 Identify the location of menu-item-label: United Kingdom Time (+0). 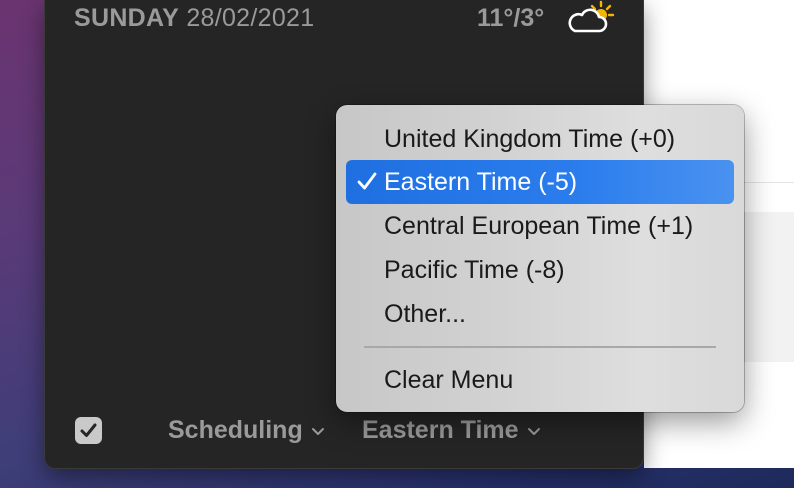
(530, 139).